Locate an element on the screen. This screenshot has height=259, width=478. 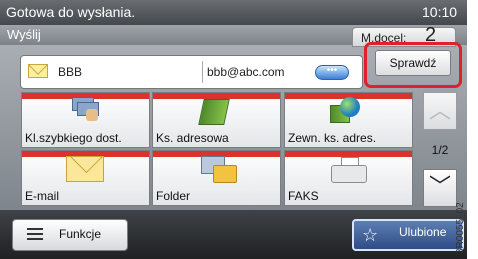
fax-icon is located at coordinates (349, 170).